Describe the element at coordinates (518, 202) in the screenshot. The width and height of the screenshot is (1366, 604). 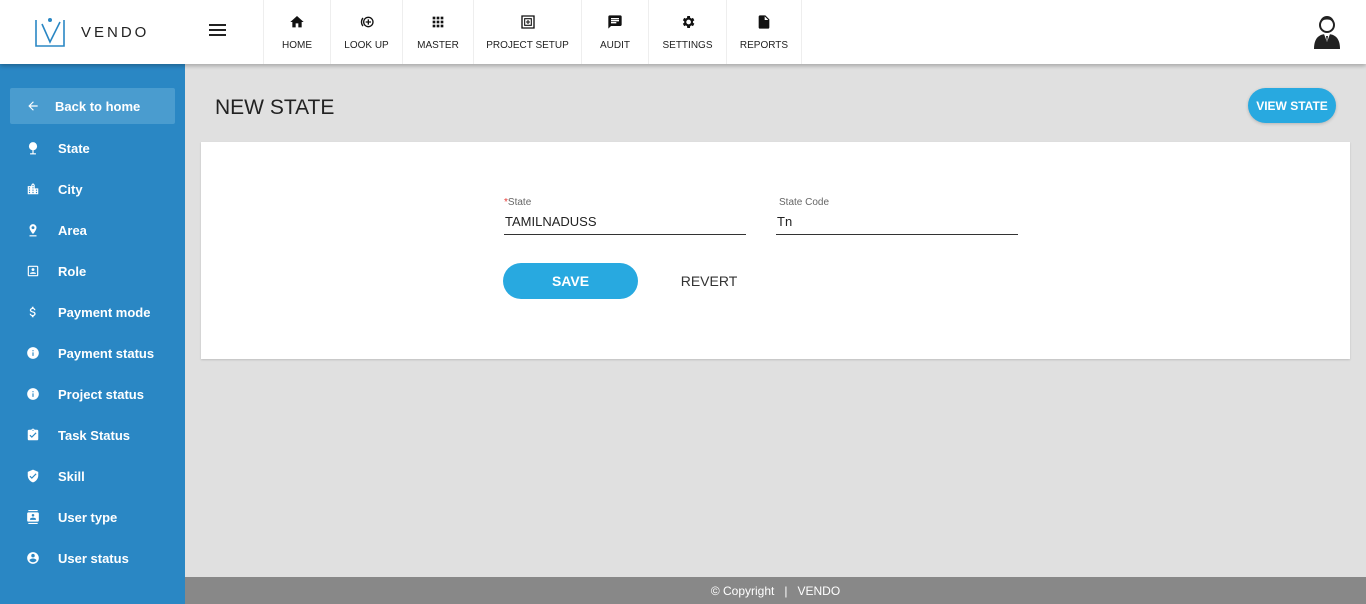
I see `state-field-label: *State` at that location.